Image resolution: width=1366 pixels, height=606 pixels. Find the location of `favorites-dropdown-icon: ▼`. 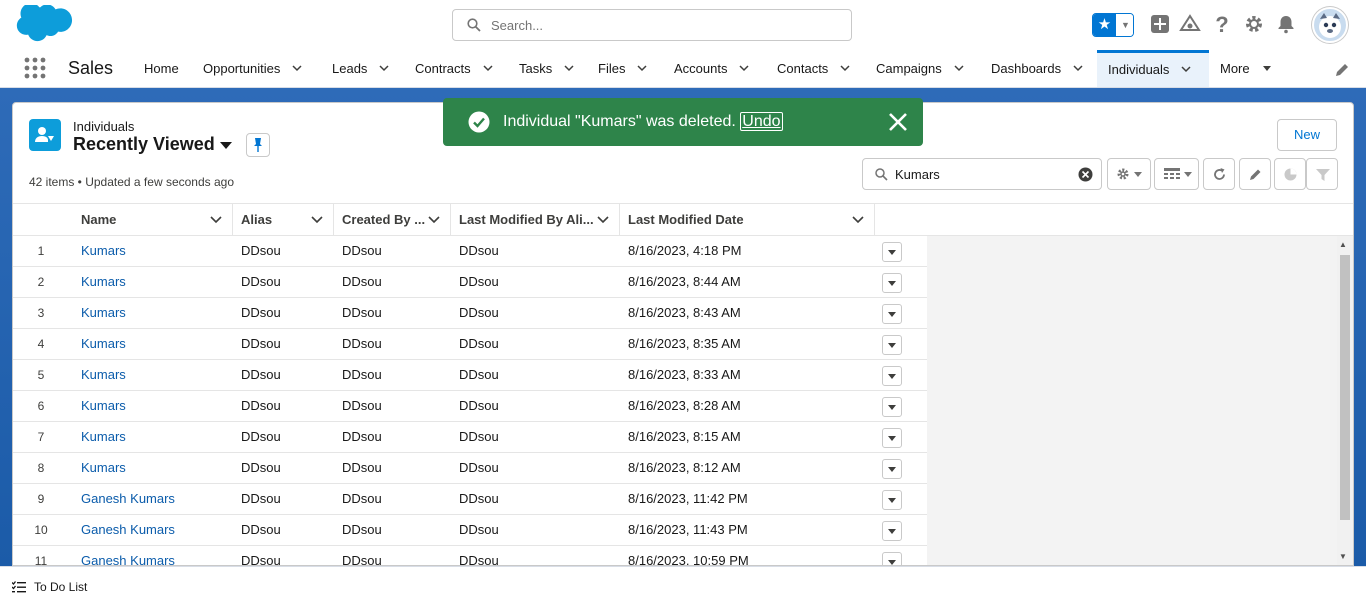

favorites-dropdown-icon: ▼ is located at coordinates (1125, 25).